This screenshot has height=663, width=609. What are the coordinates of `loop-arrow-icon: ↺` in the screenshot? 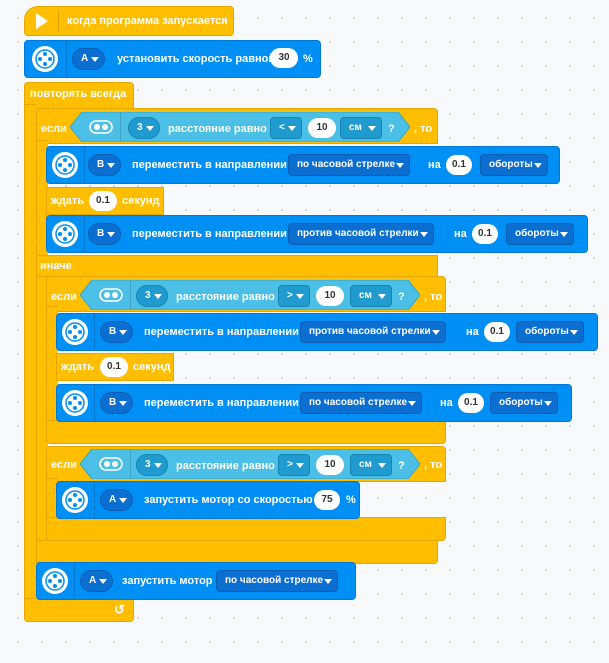 It's located at (119, 609).